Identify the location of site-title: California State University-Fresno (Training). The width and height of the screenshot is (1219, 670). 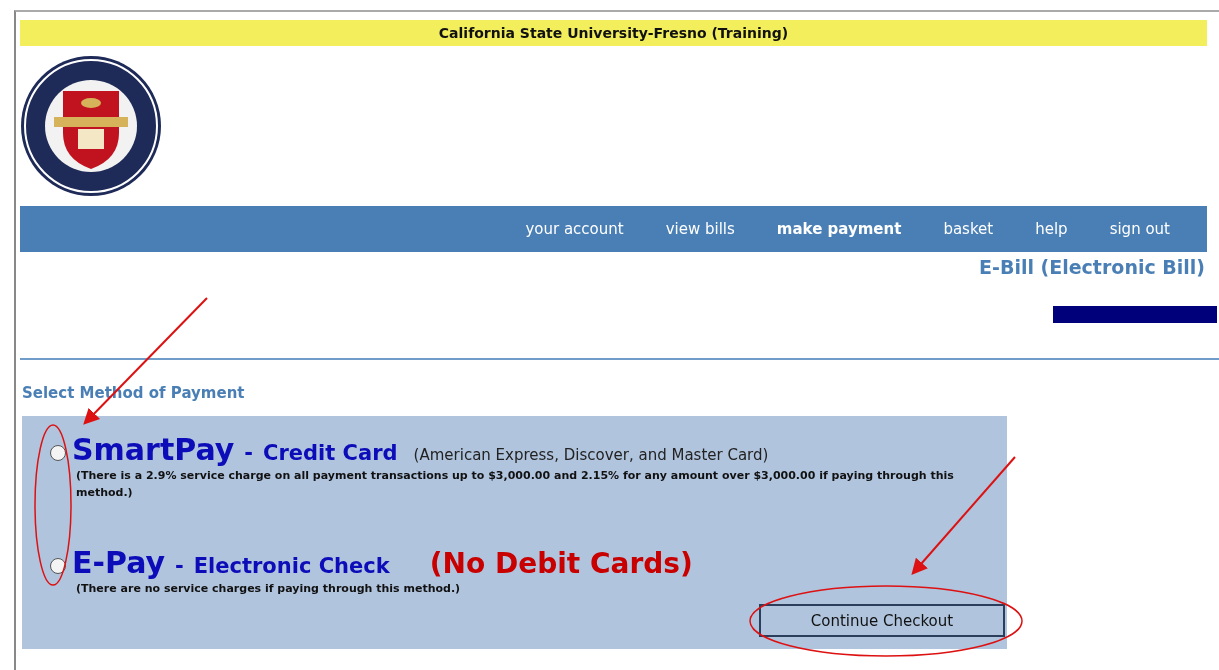
(613, 33).